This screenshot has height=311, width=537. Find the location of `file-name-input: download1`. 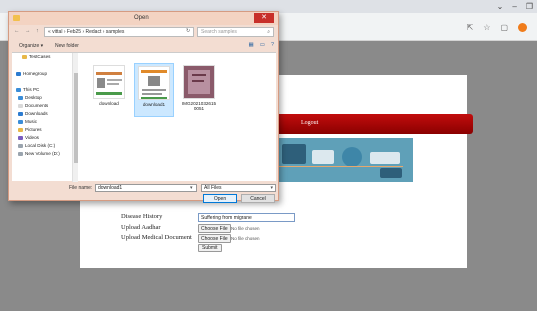

file-name-input: download1 is located at coordinates (146, 188).